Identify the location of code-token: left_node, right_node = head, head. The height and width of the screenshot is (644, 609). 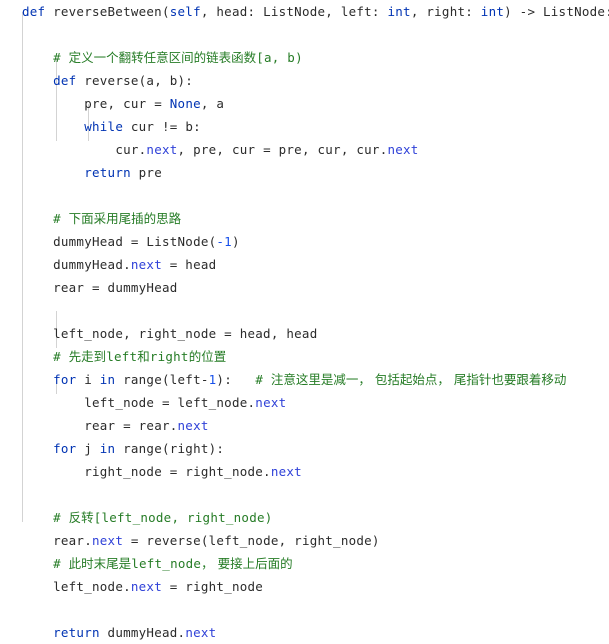
(185, 333).